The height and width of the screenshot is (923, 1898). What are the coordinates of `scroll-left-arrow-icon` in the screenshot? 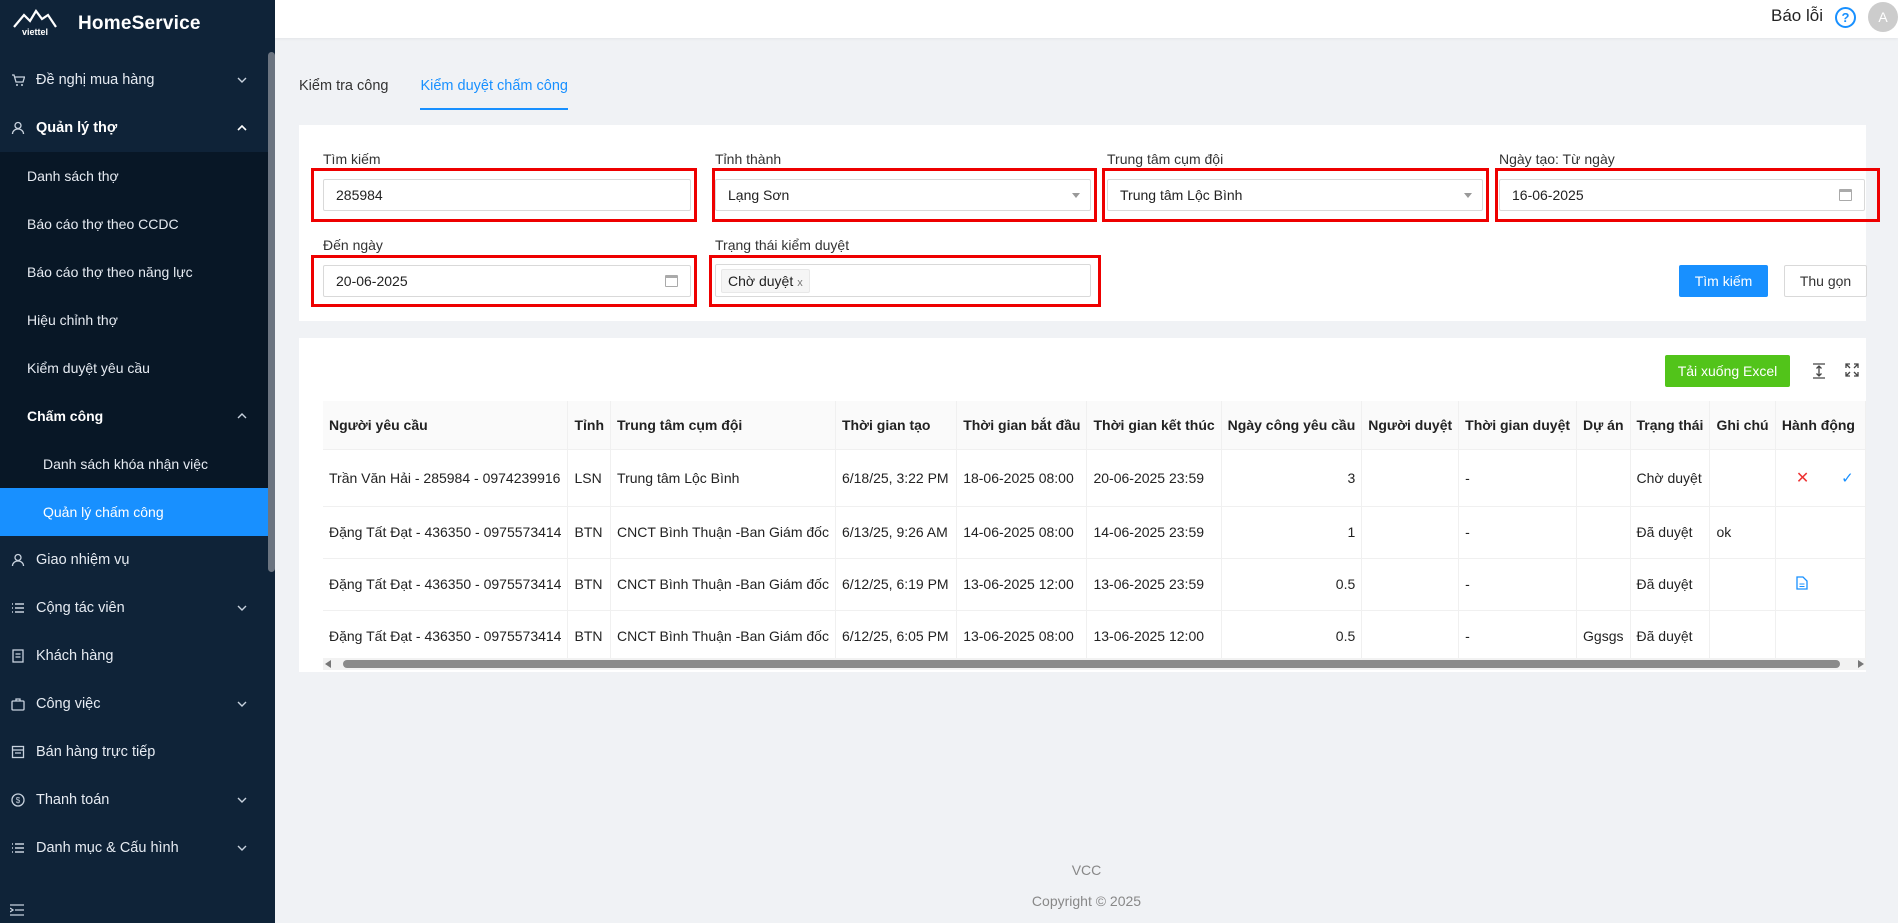 It's located at (328, 664).